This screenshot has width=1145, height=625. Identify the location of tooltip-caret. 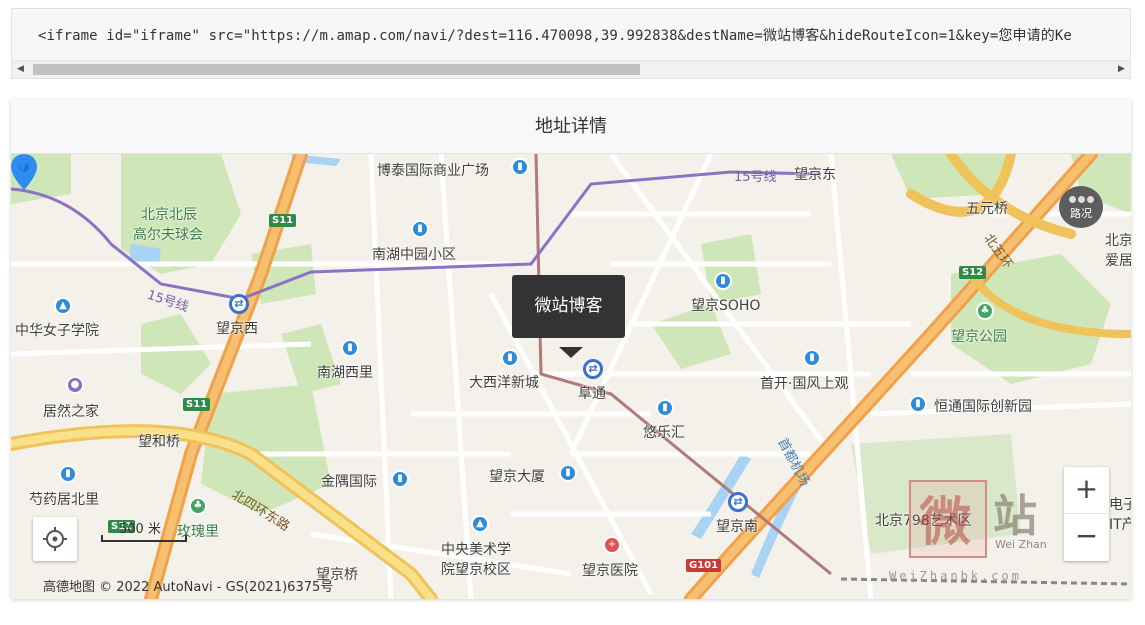
(571, 352).